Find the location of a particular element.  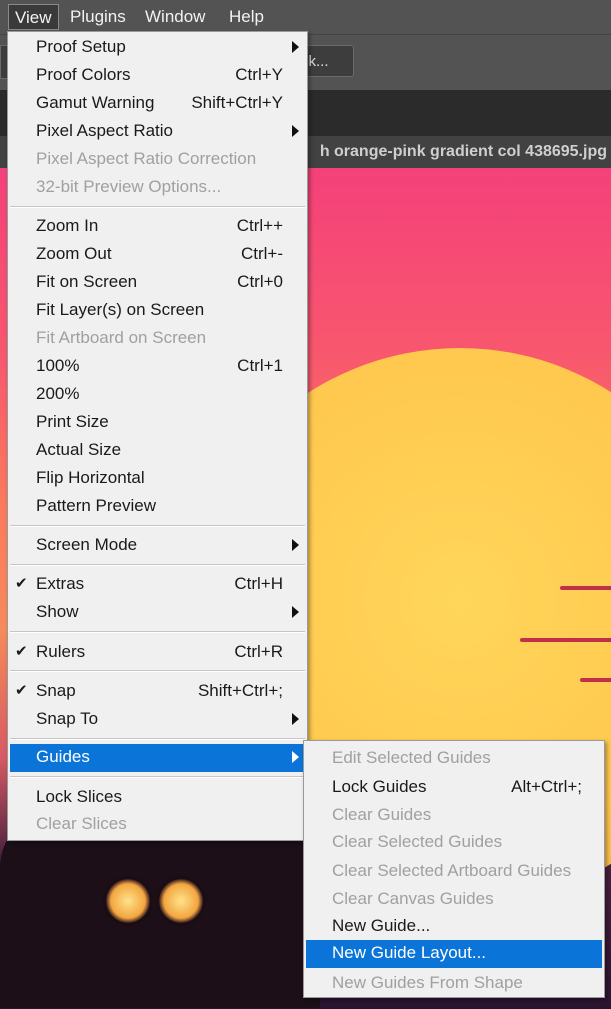

menu-item-label: Zoom Out is located at coordinates (74, 253).